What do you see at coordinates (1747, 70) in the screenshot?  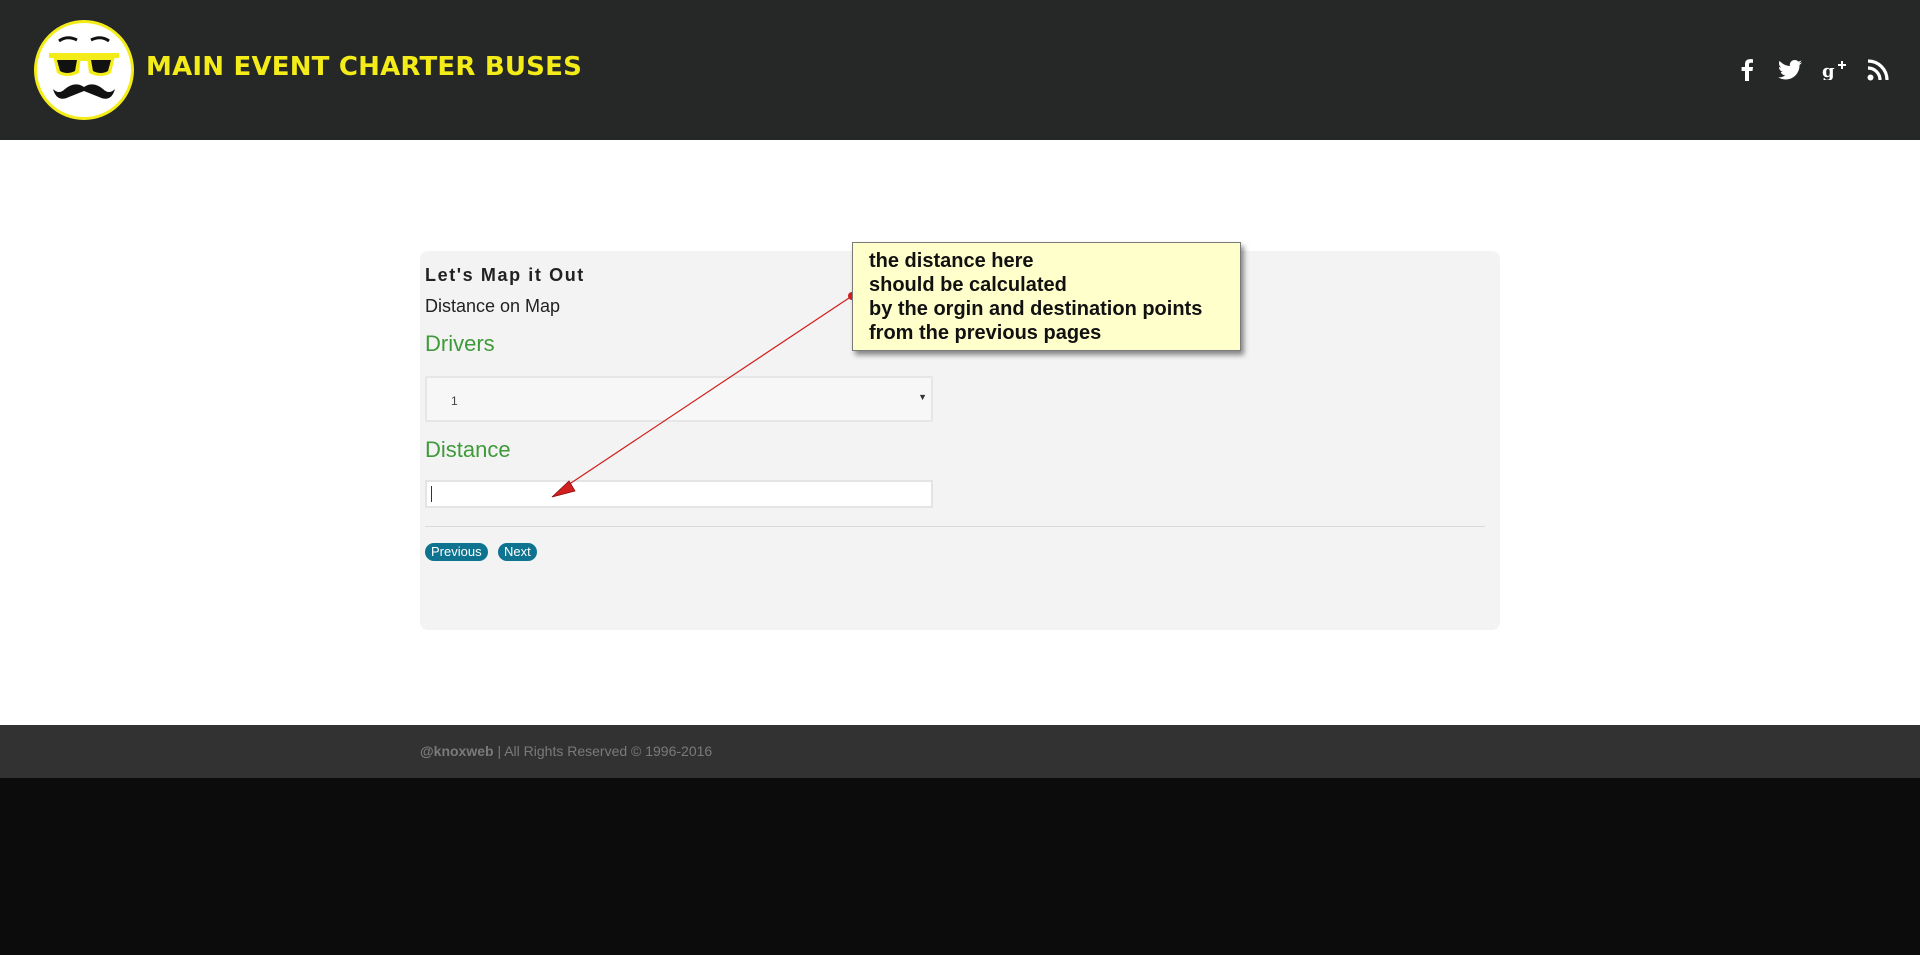 I see `facebook-icon` at bounding box center [1747, 70].